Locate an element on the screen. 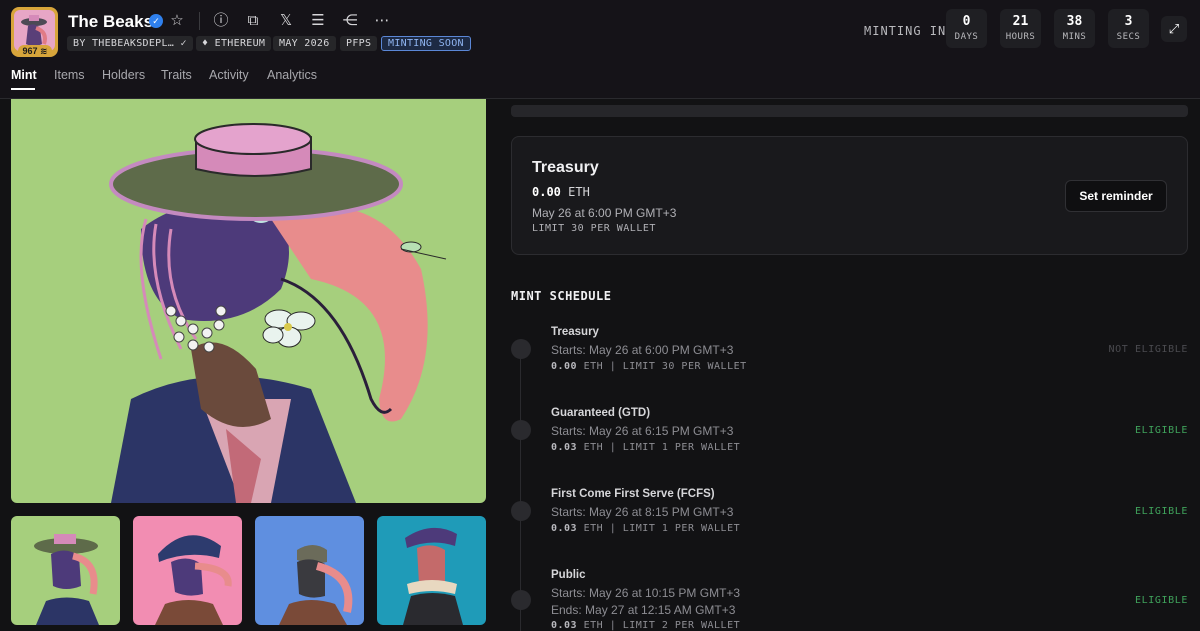 This screenshot has width=1200, height=631. stage-title: Treasury is located at coordinates (565, 167).